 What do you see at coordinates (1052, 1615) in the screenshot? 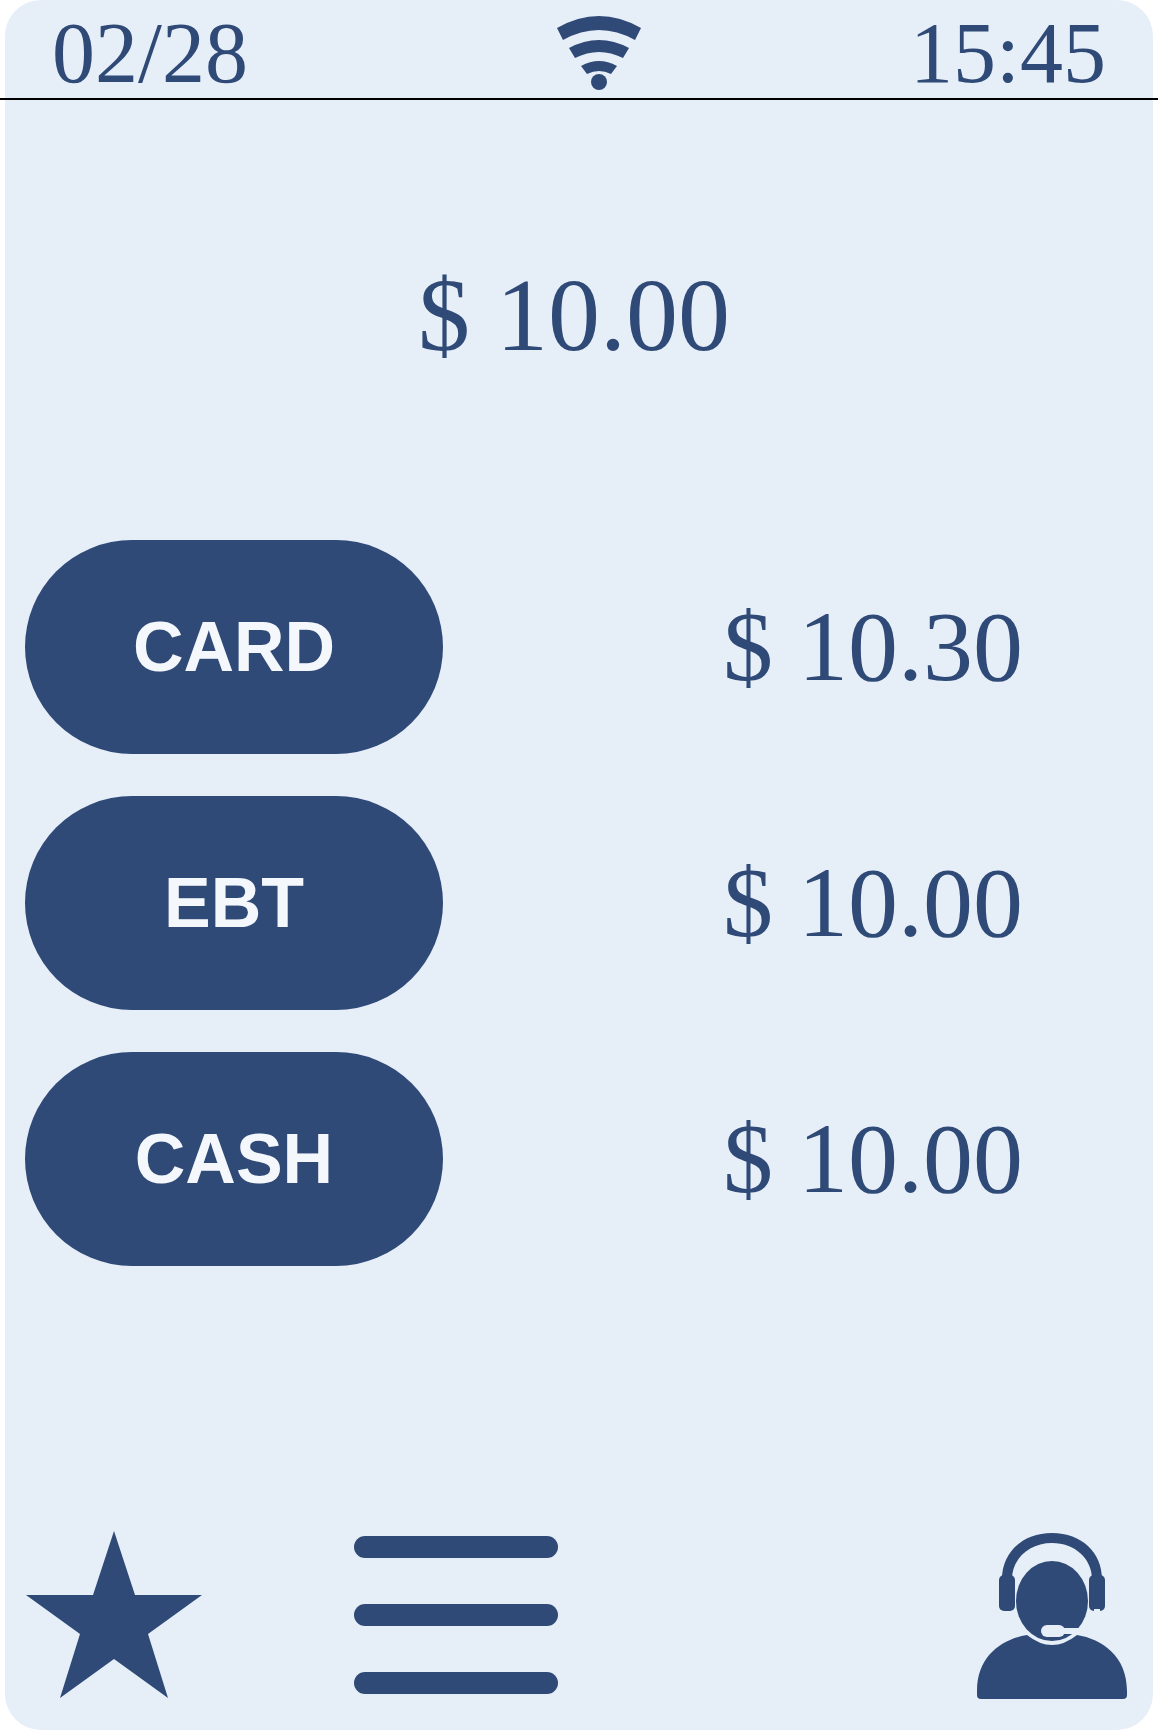
I see `support-agent-icon` at bounding box center [1052, 1615].